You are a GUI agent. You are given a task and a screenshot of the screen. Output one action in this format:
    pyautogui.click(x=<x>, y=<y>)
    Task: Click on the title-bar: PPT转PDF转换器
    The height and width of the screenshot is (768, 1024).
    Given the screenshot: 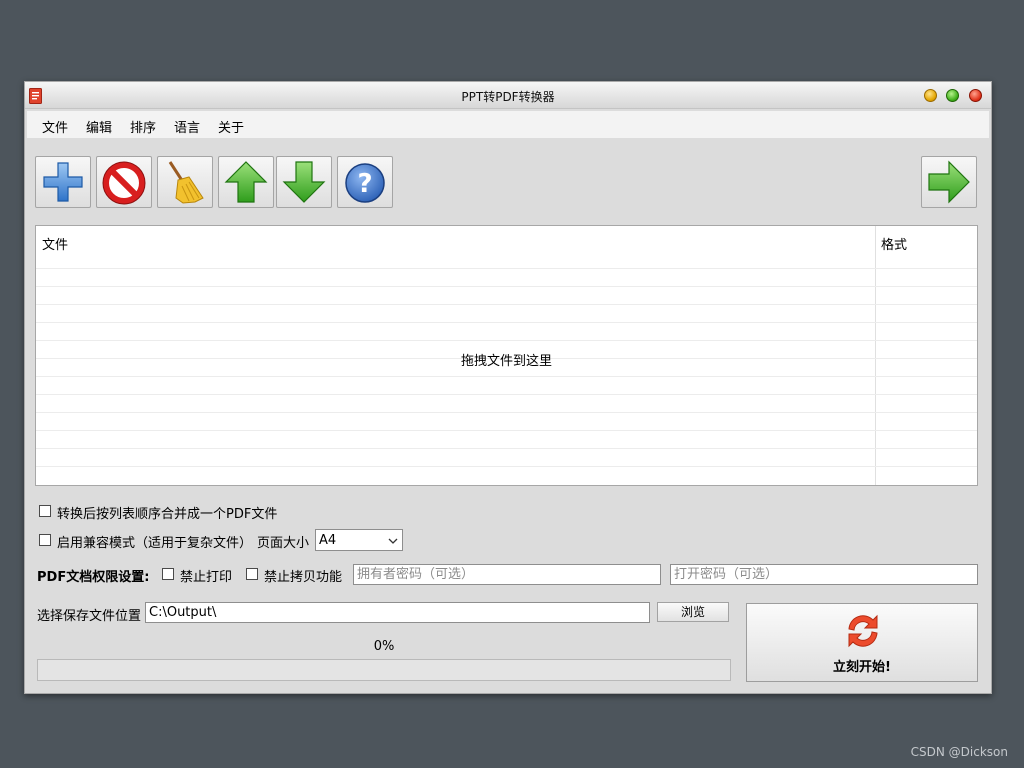 What is the action you would take?
    pyautogui.click(x=508, y=95)
    